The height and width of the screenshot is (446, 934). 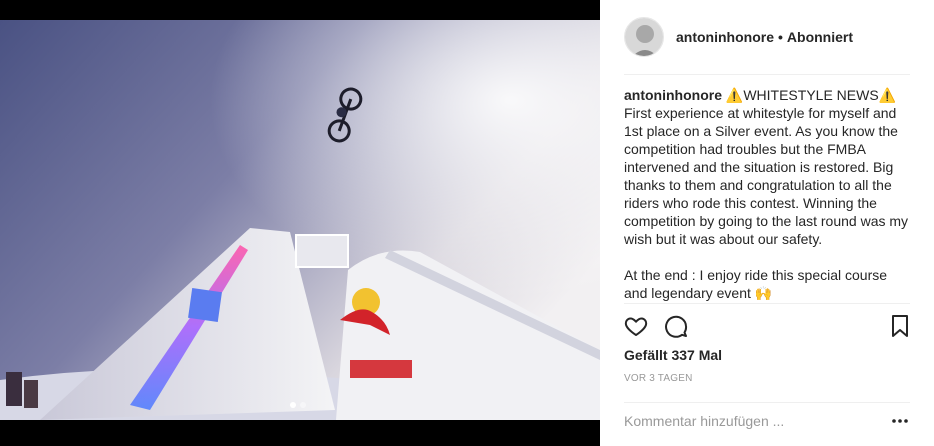 What do you see at coordinates (658, 378) in the screenshot?
I see `post-timestamp: VOR 3 TAGEN` at bounding box center [658, 378].